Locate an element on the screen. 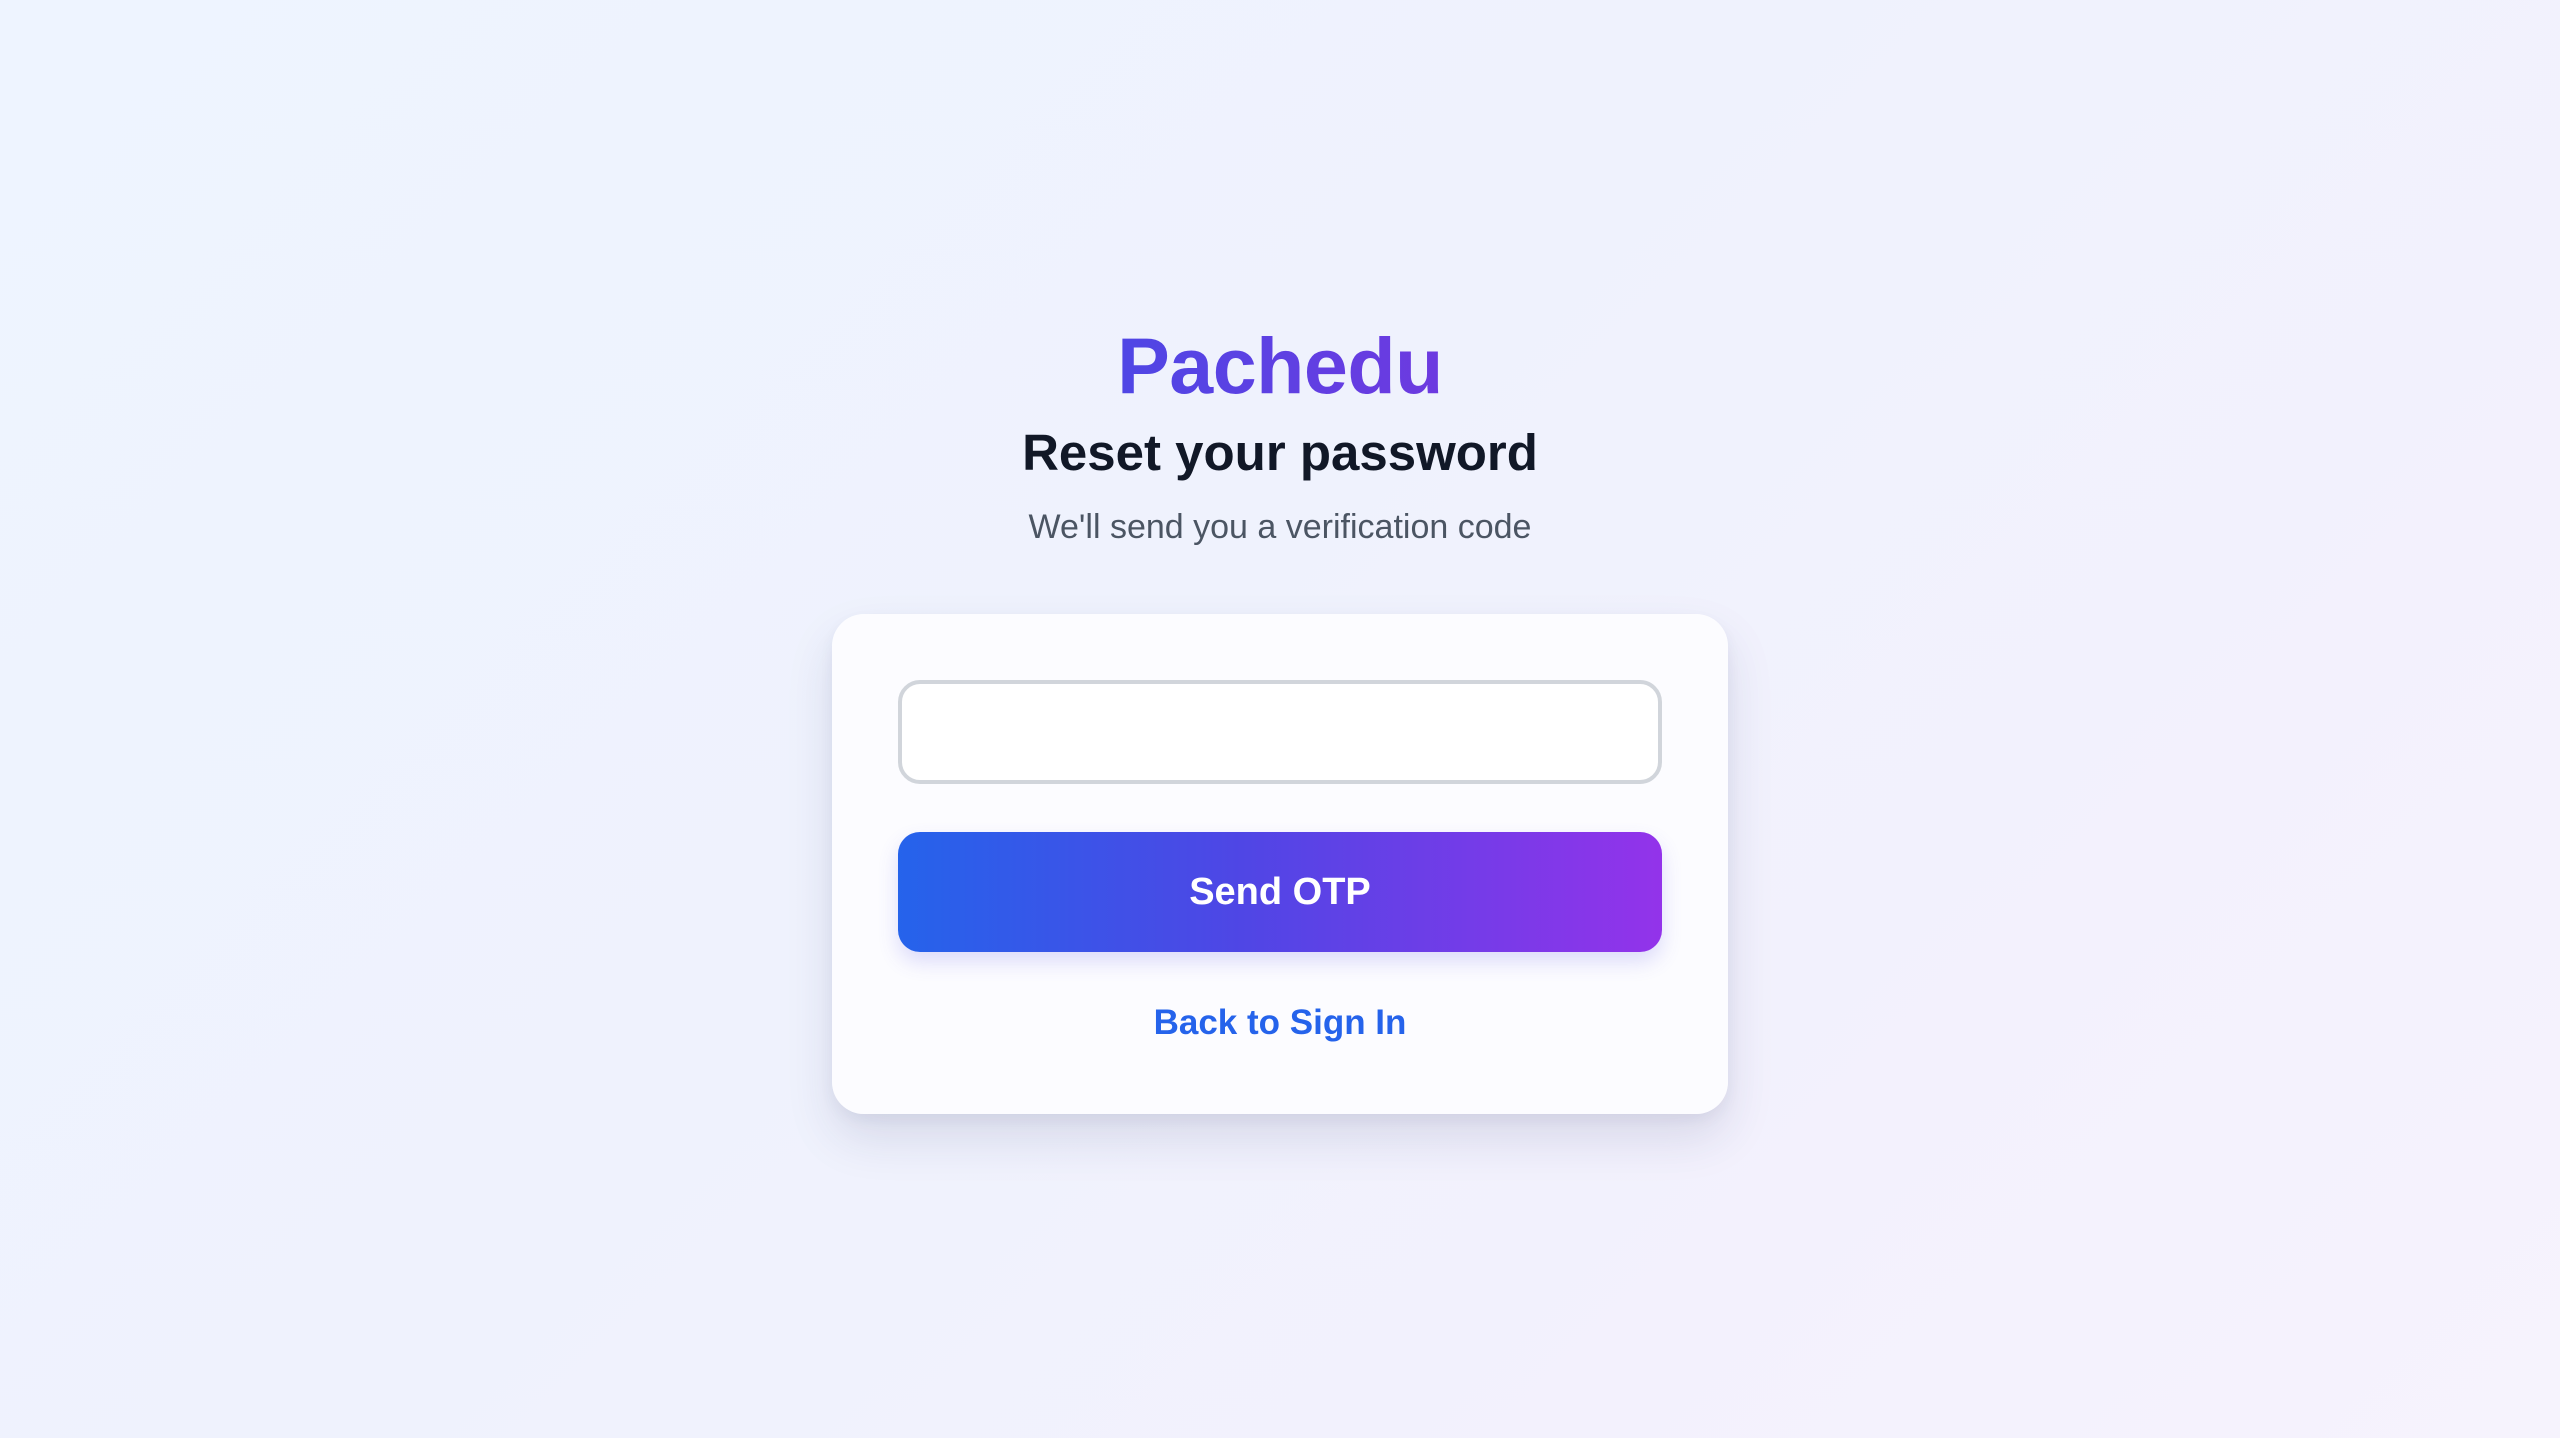  brand-name: Pachedu is located at coordinates (1280, 365).